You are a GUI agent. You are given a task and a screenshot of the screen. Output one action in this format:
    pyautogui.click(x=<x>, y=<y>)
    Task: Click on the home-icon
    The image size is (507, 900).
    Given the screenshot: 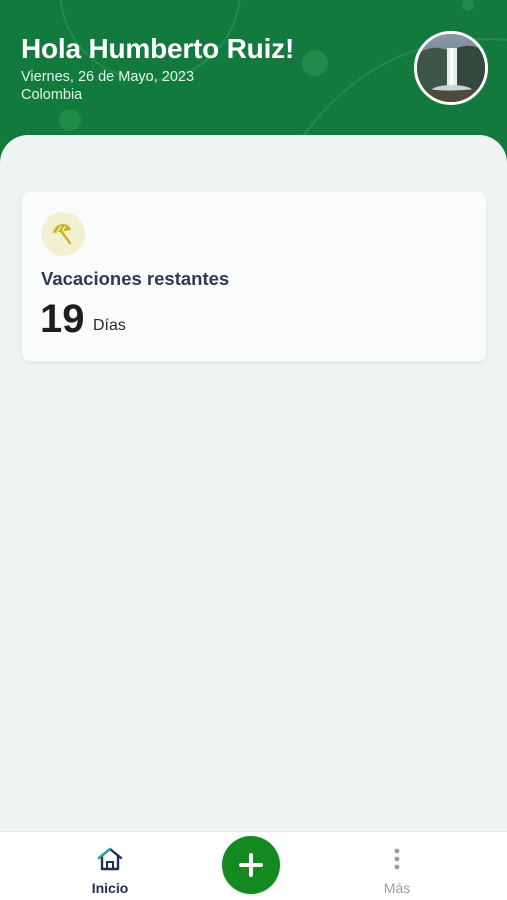 What is the action you would take?
    pyautogui.click(x=110, y=859)
    